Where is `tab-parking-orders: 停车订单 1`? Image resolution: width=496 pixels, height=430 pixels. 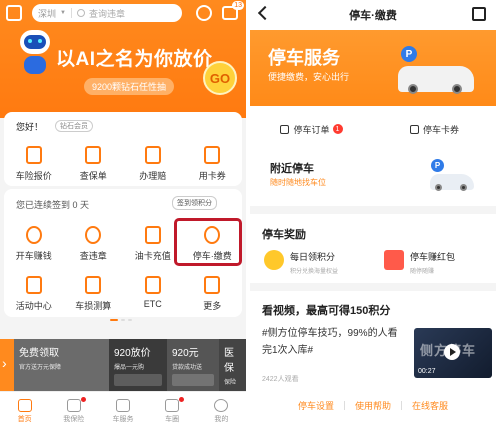
tab-parking-orders: 停车订单 1 is located at coordinates (311, 129).